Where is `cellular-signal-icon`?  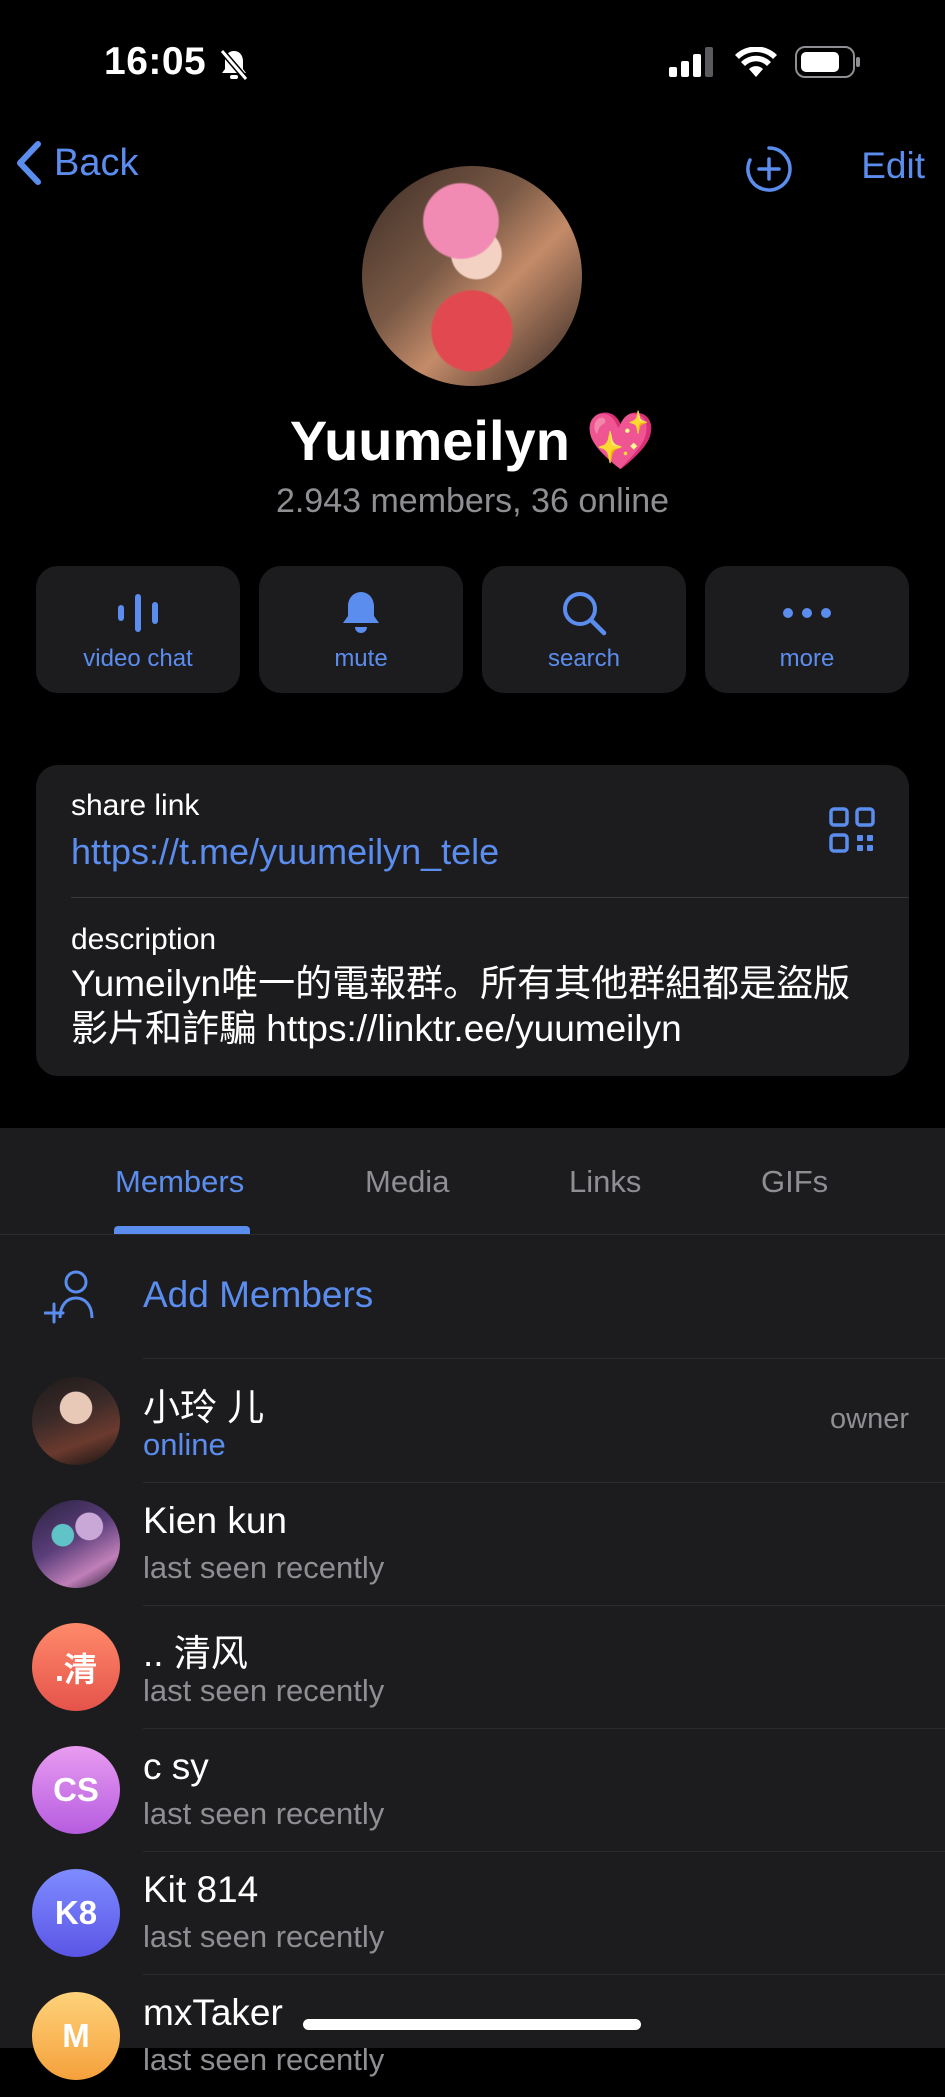
cellular-signal-icon is located at coordinates (691, 62).